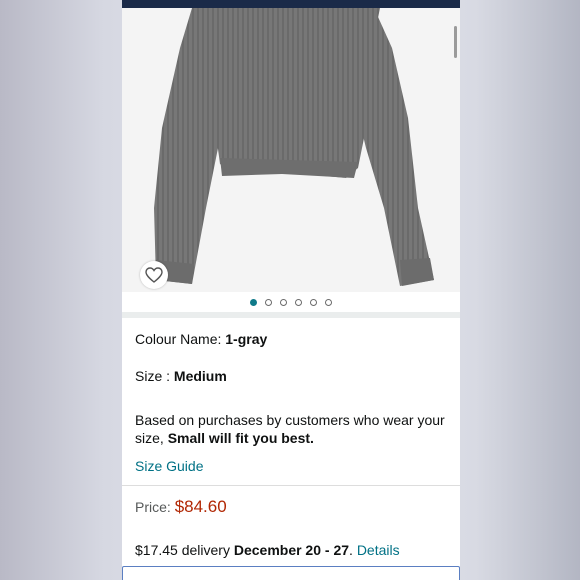 The image size is (580, 580). Describe the element at coordinates (184, 550) in the screenshot. I see `delivery-cost: $17.45 delivery` at that location.